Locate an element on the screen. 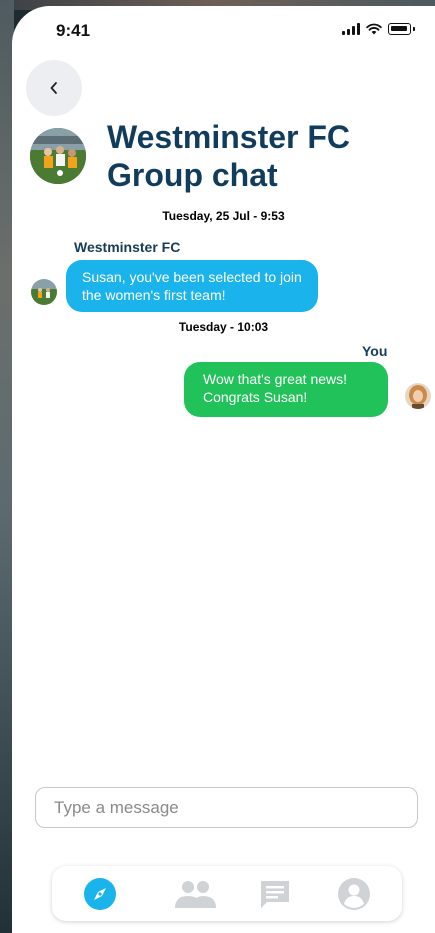  message-input is located at coordinates (226, 807).